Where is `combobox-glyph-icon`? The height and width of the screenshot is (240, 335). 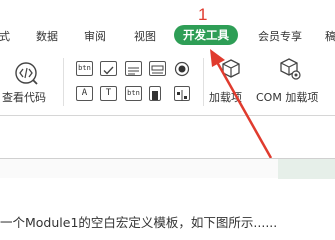 combobox-glyph-icon is located at coordinates (133, 71).